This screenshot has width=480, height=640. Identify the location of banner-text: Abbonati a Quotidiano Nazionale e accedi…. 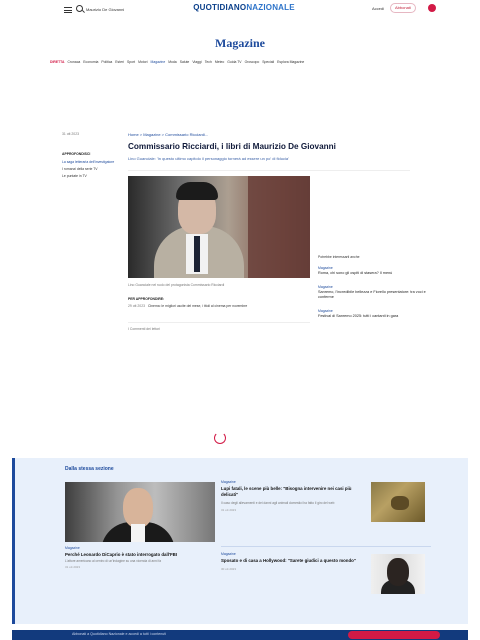
(119, 634).